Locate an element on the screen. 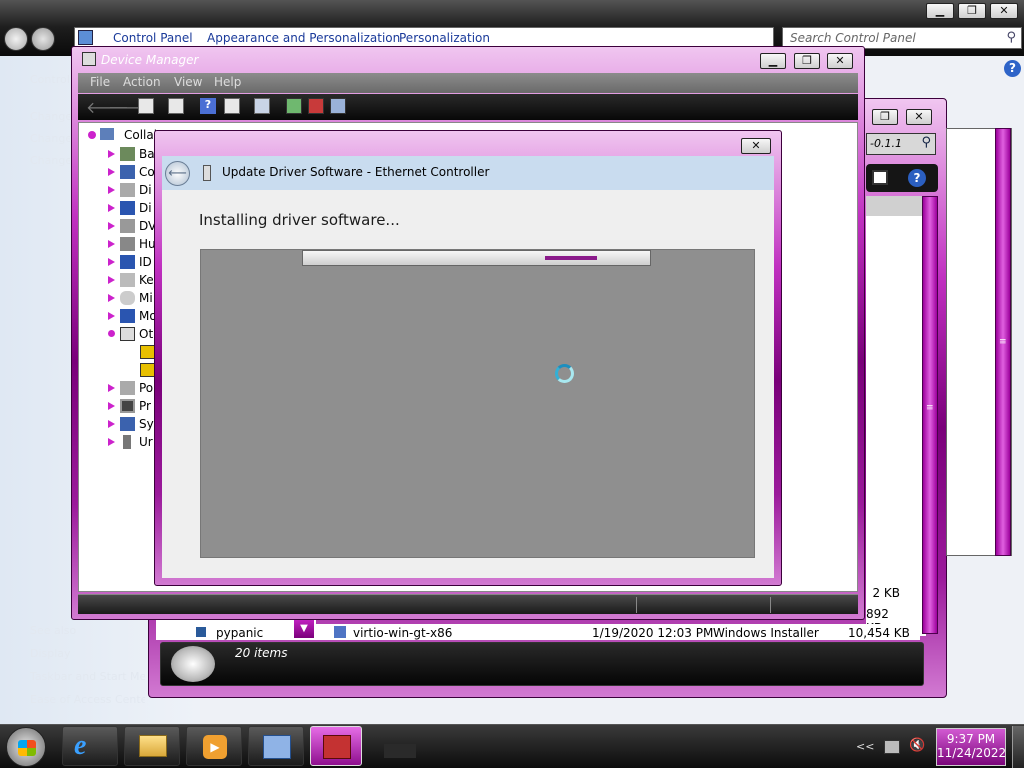 The width and height of the screenshot is (1024, 768). tree-item-label: ID is located at coordinates (145, 262).